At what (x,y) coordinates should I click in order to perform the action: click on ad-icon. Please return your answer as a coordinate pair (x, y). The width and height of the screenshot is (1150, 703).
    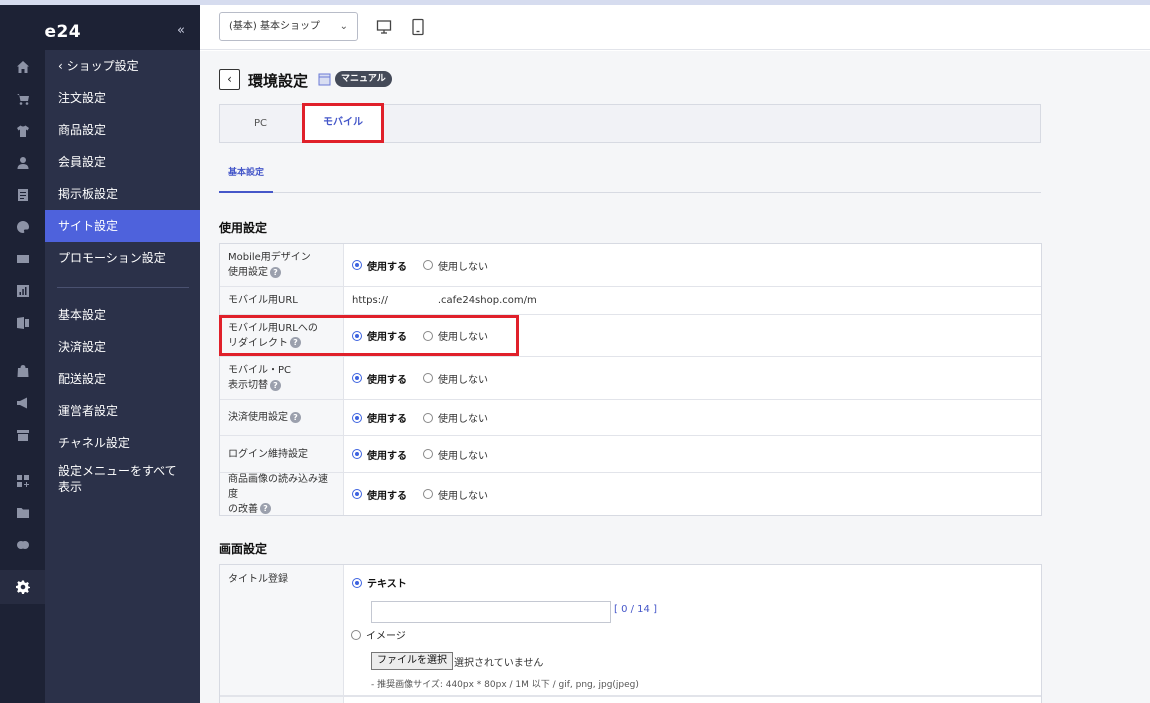
    Looking at the image, I should click on (22, 258).